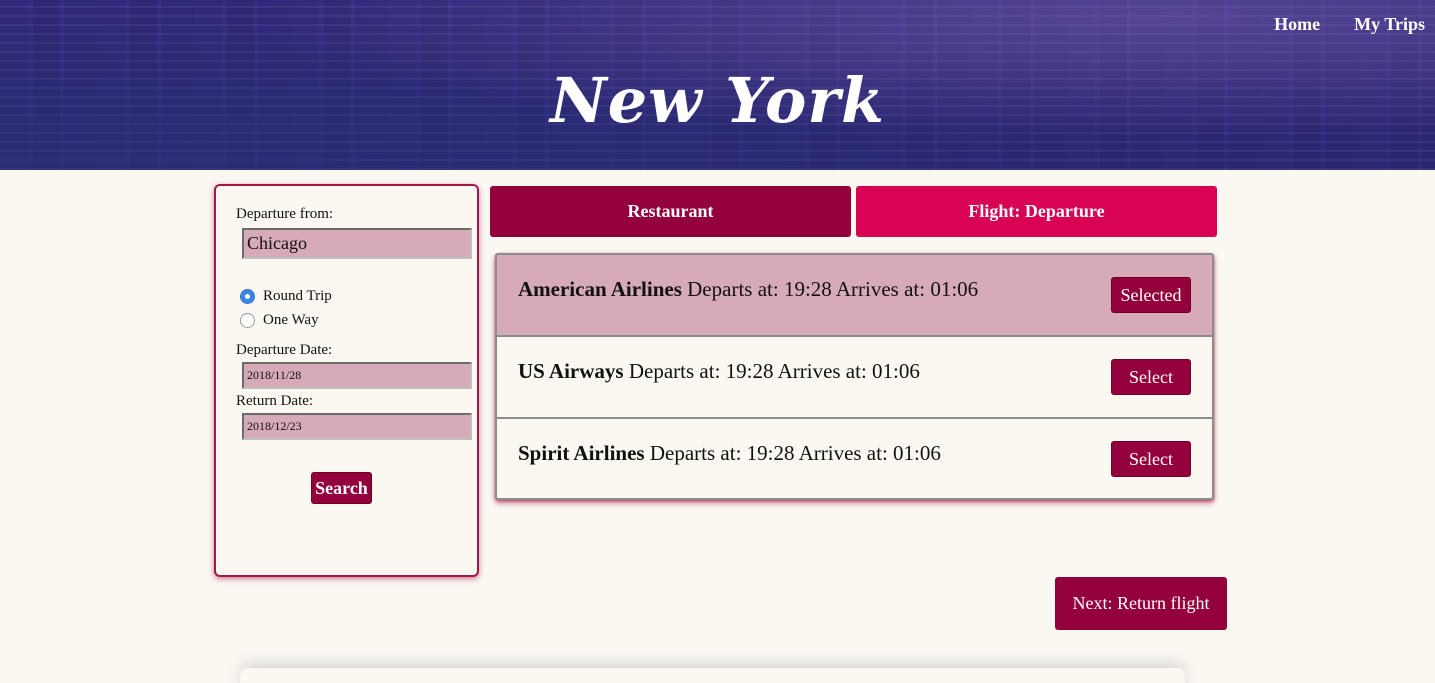 The height and width of the screenshot is (683, 1435). What do you see at coordinates (354, 296) in the screenshot?
I see `round-trip-option: Round Trip` at bounding box center [354, 296].